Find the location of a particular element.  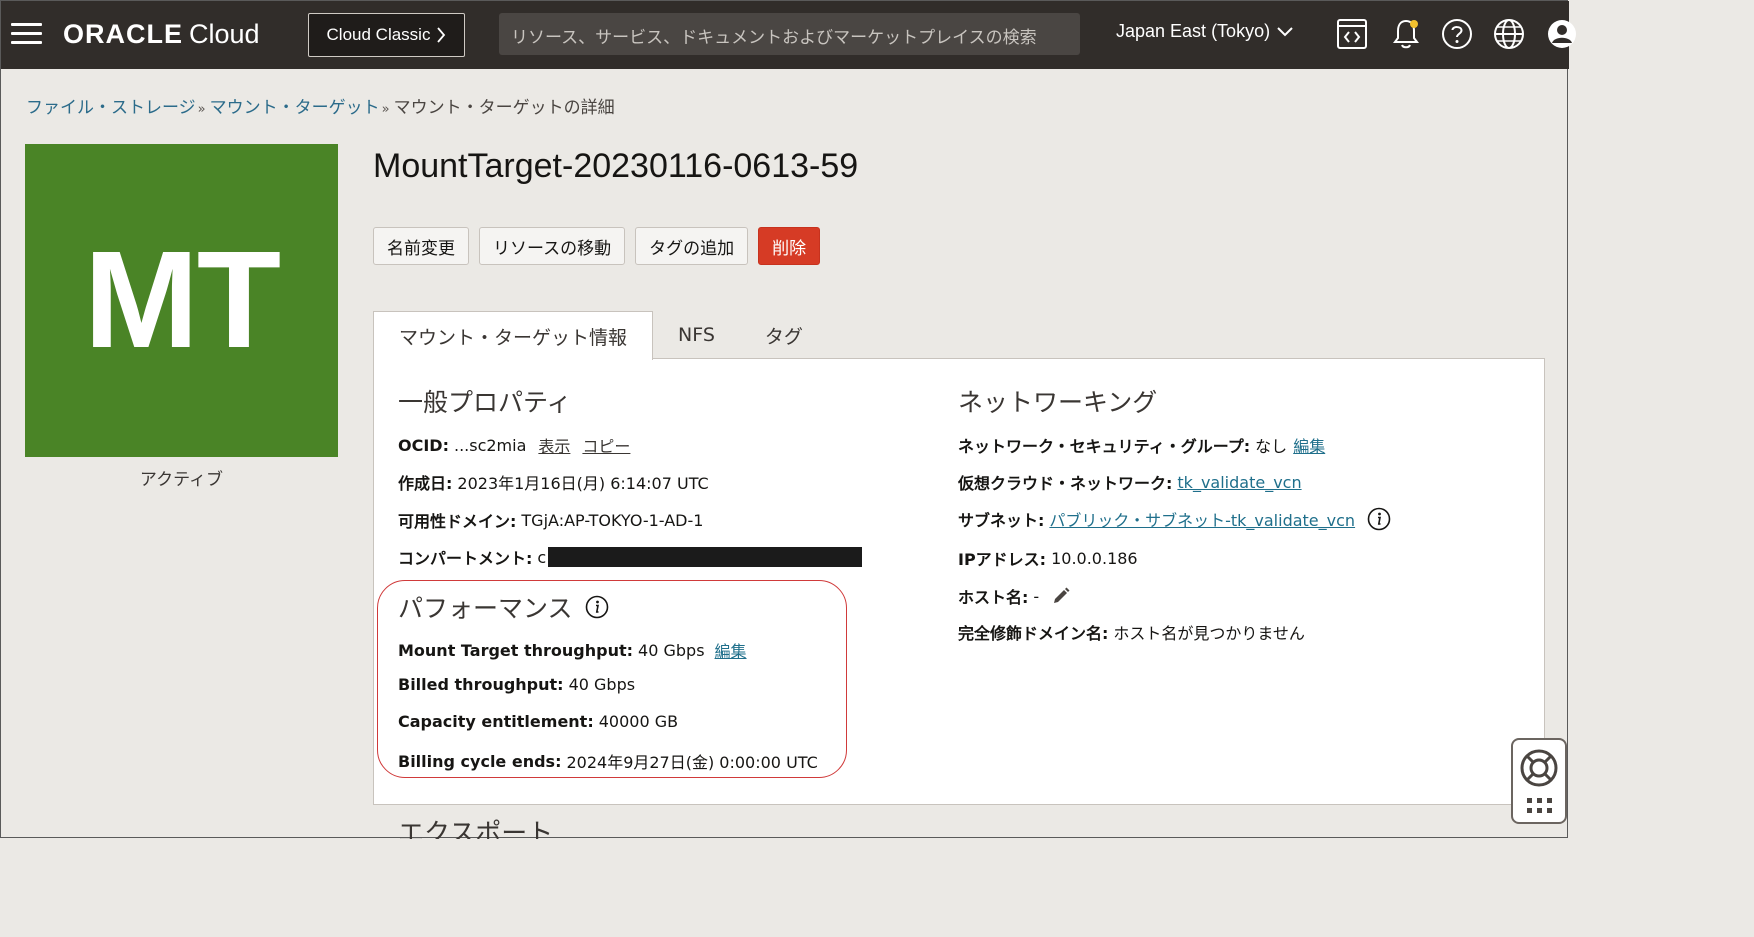

subnet-row: サブネット: パブリック・サブネット-tk_validate_vcn is located at coordinates (1174, 519).